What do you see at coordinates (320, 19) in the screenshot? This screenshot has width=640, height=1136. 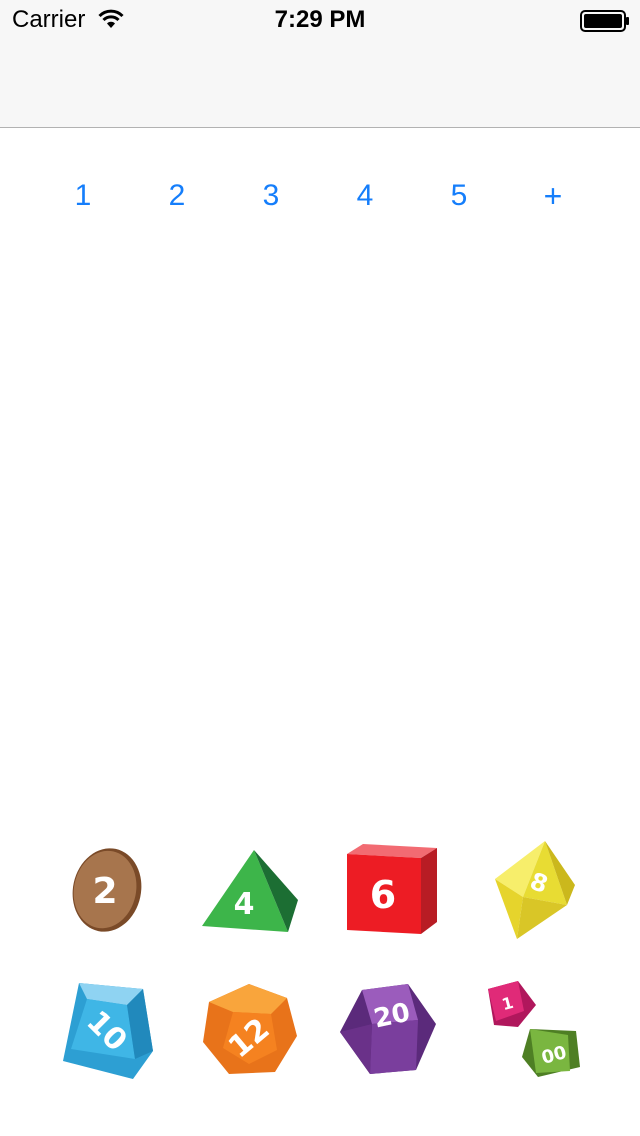 I see `status-time: 7:29 PM` at bounding box center [320, 19].